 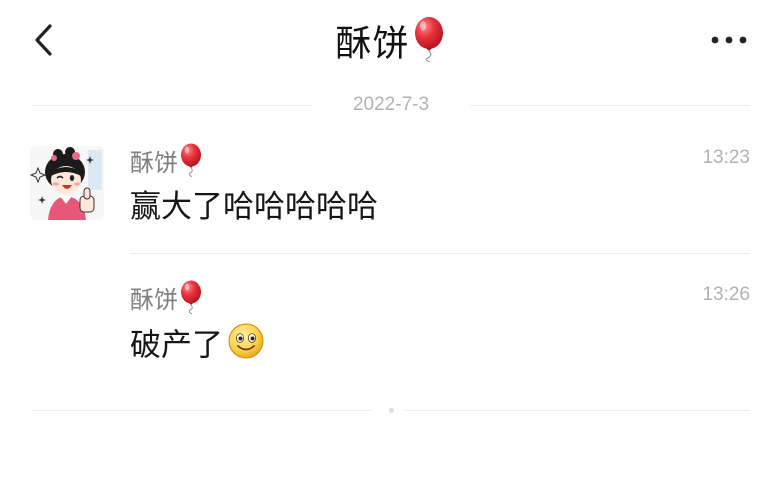 I want to click on message-content: 破产了, so click(x=176, y=345).